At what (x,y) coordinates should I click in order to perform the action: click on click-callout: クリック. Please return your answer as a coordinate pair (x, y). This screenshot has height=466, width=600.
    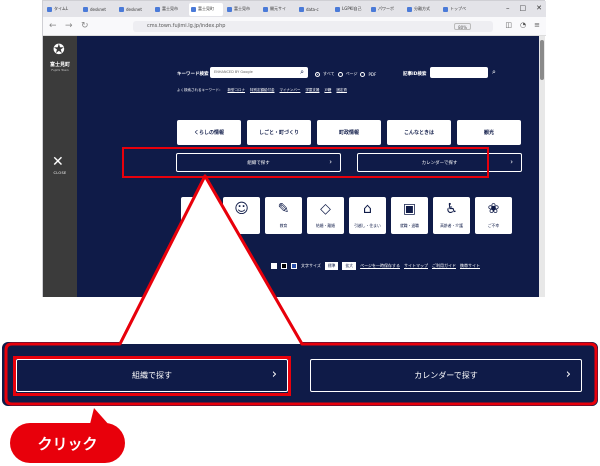
    Looking at the image, I should click on (67, 443).